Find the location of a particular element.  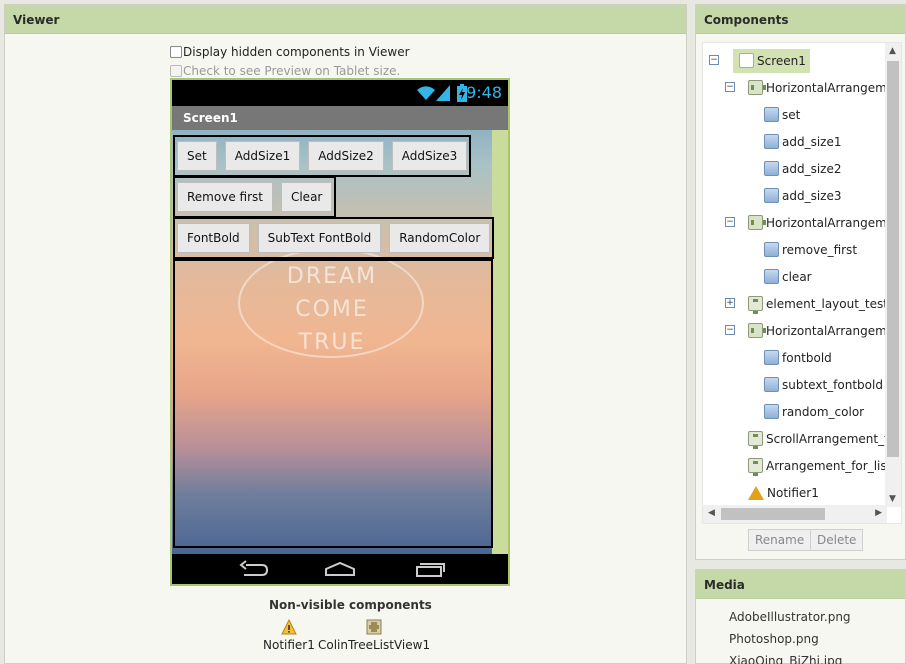

scroll-down-icon: ▼ is located at coordinates (892, 499).